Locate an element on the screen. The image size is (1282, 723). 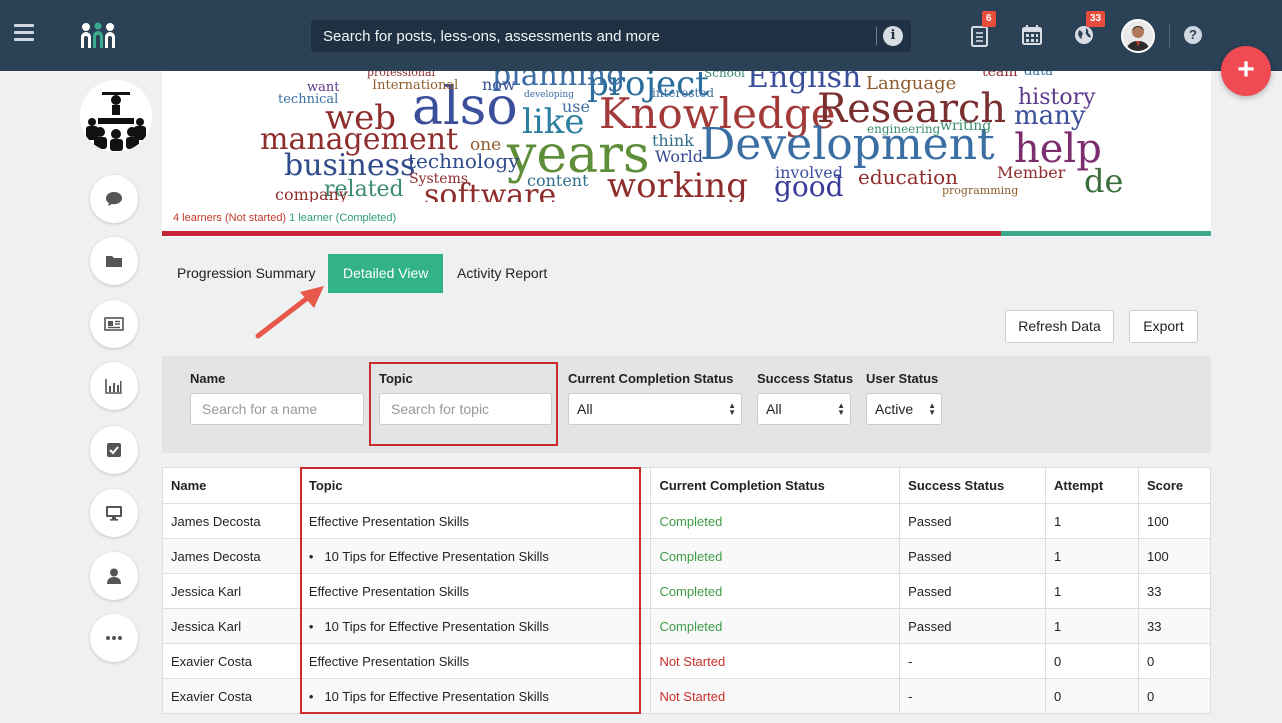
word-cloud-word: World is located at coordinates (679, 156).